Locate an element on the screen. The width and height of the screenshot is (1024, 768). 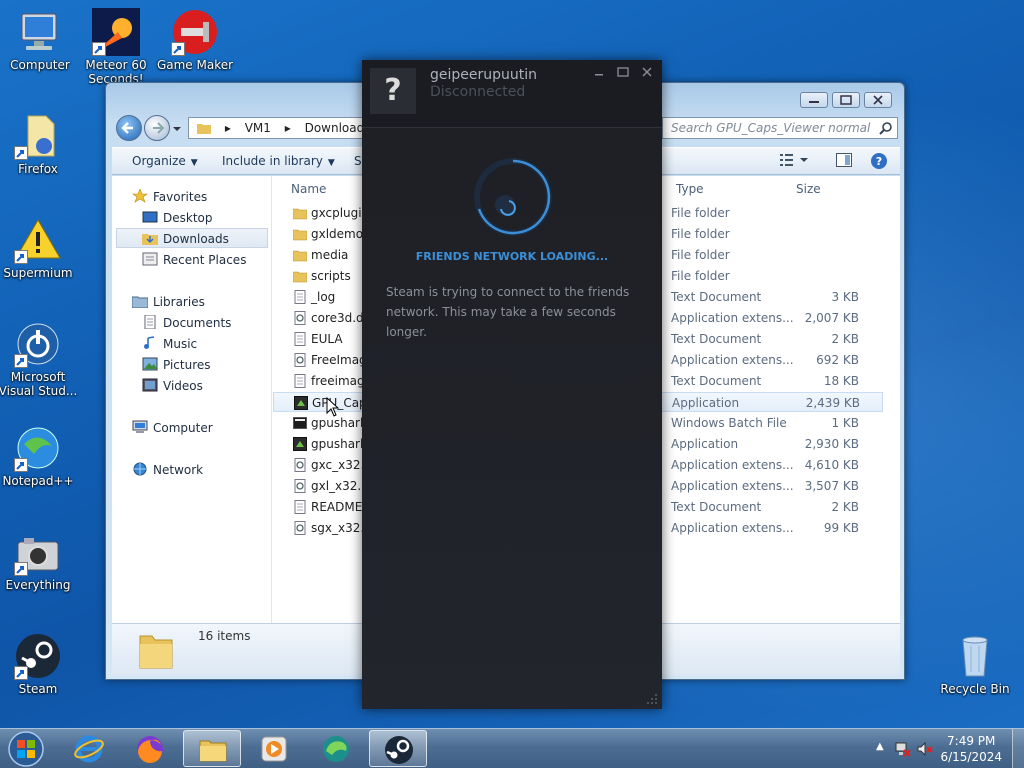
taskbar-firefox is located at coordinates (150, 748).